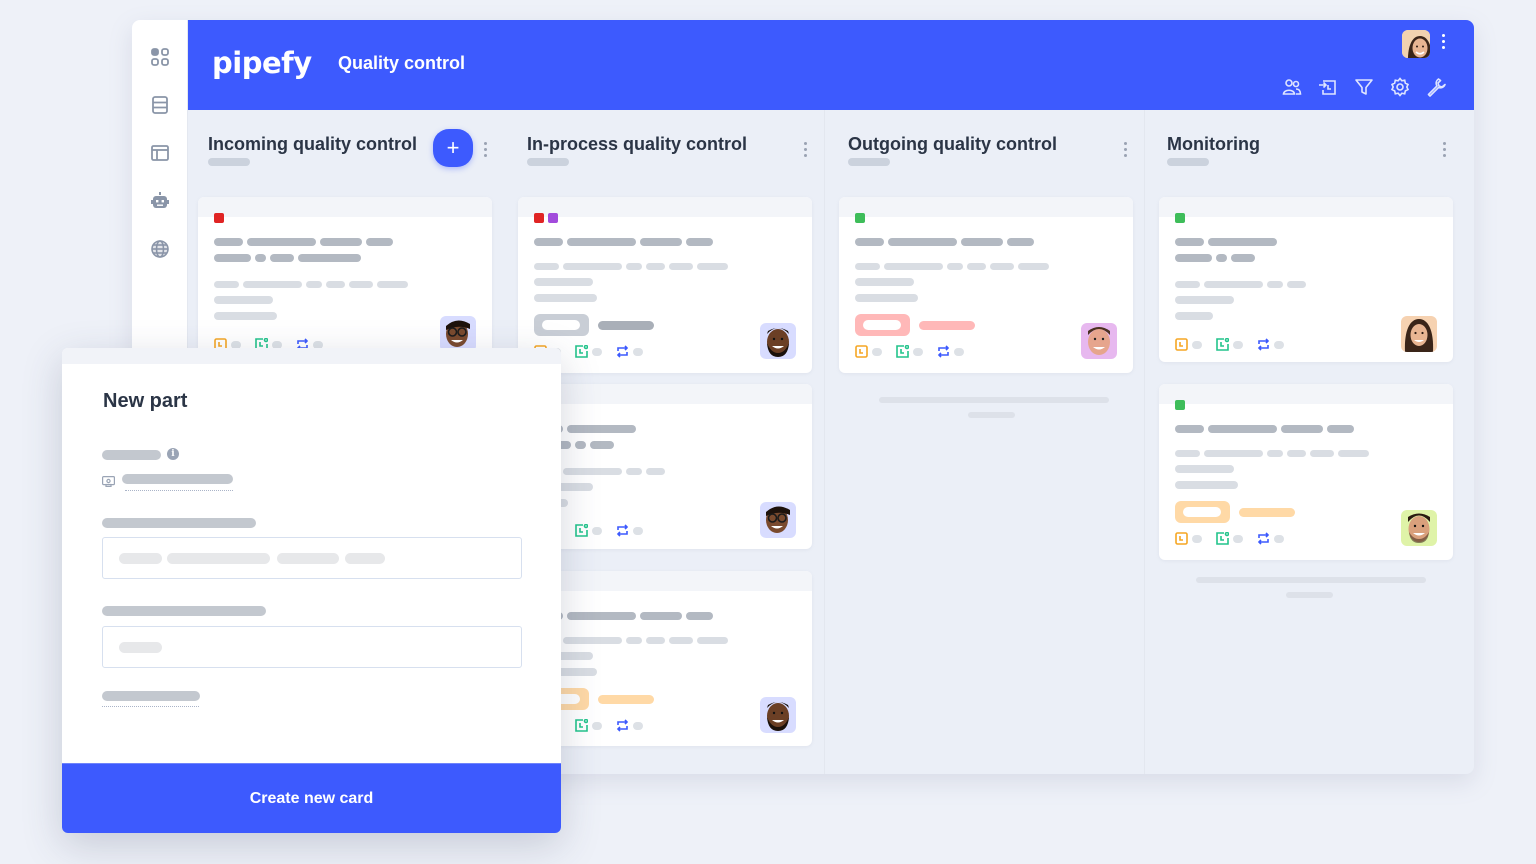  I want to click on label-purple, so click(553, 218).